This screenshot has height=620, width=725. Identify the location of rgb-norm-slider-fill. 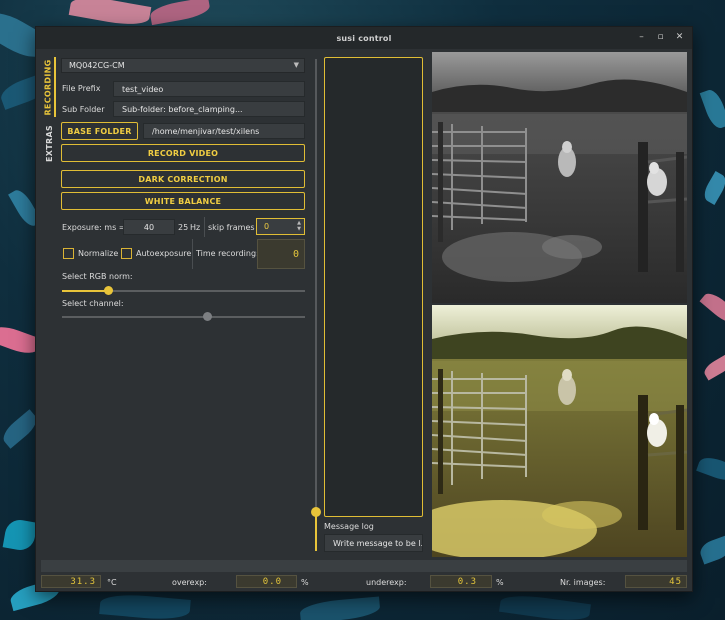
(85, 291).